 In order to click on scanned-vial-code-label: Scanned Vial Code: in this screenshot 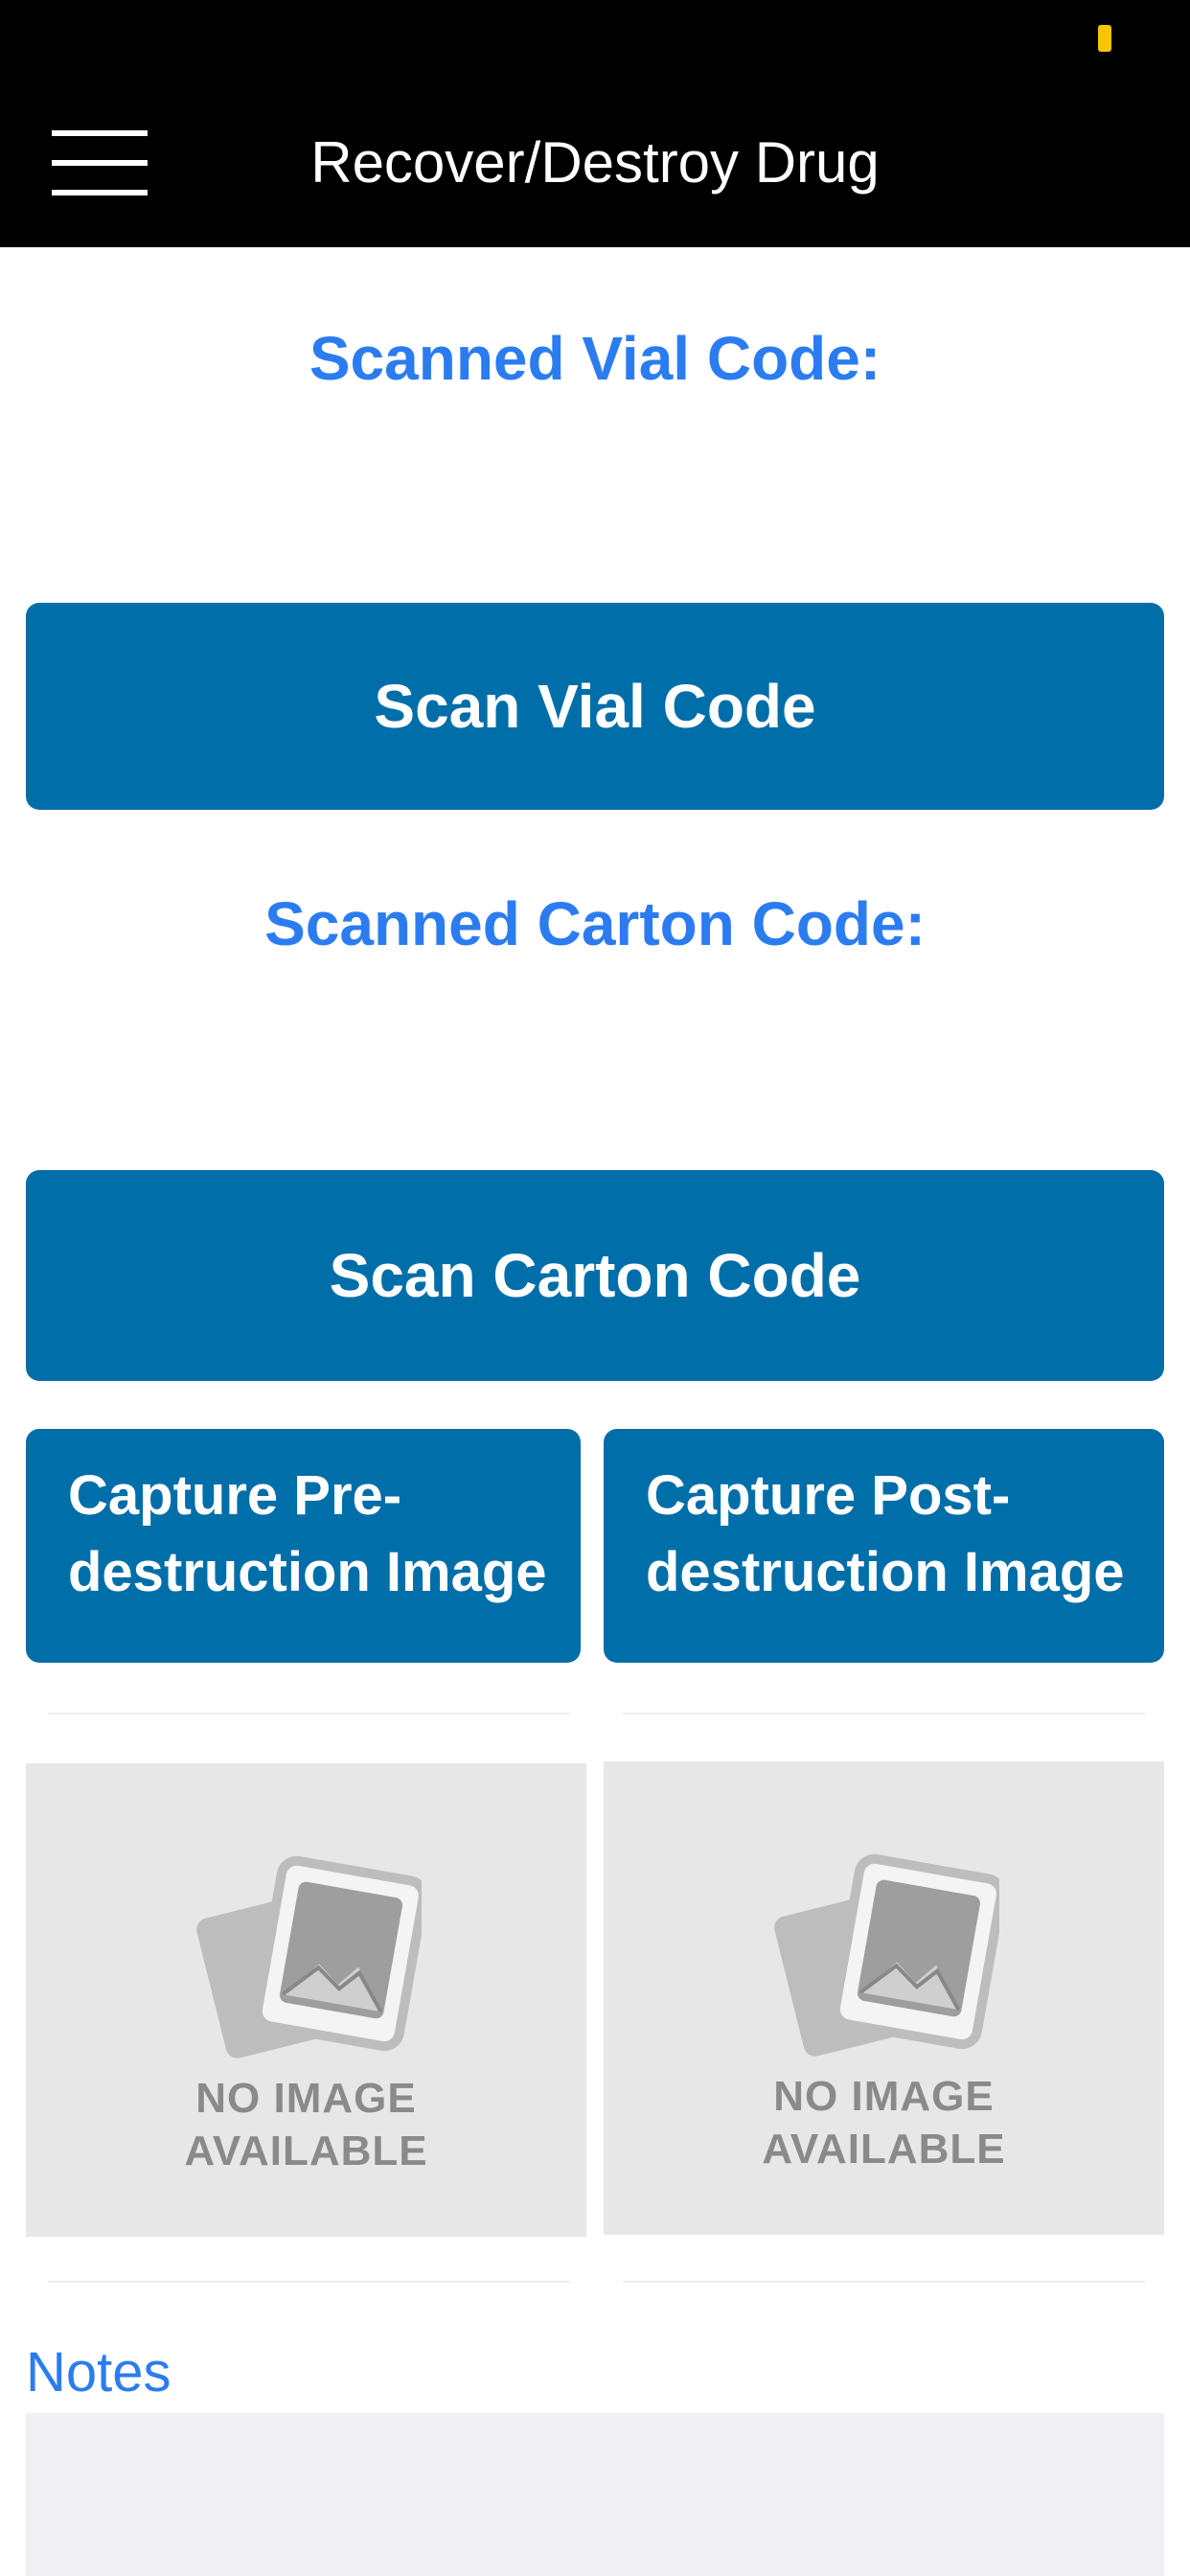, I will do `click(595, 358)`.